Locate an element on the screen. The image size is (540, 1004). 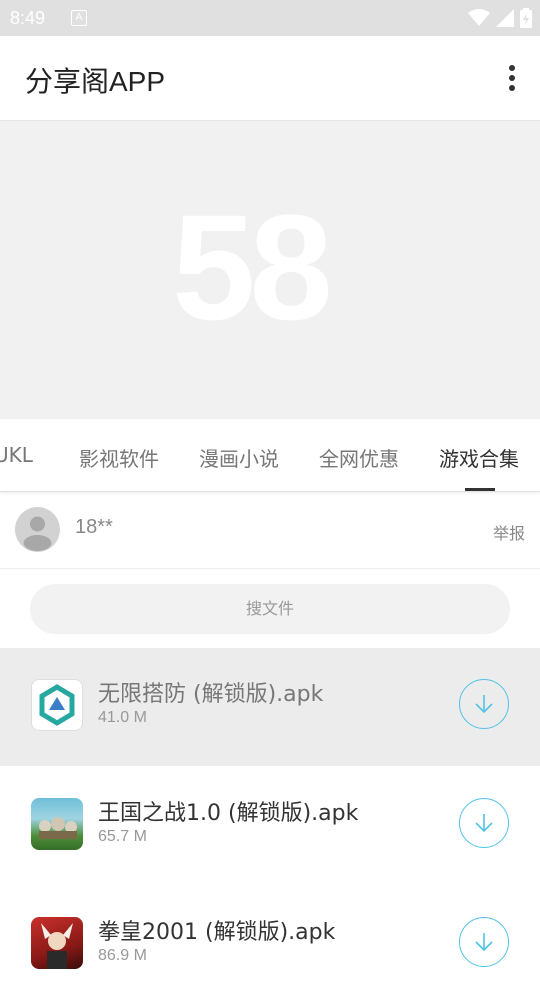
tab-indicator is located at coordinates (480, 489).